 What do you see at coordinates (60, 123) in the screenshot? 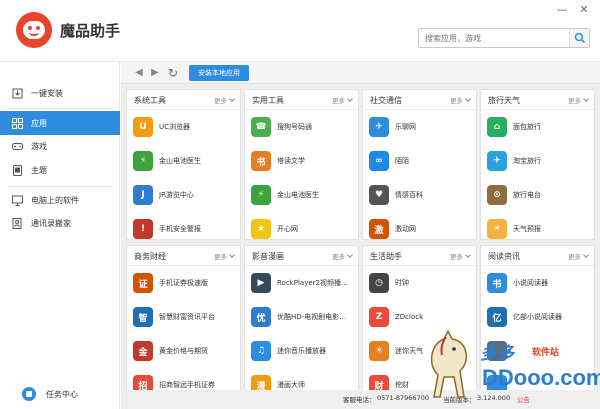
I see `sidebar-item-apps: 应用` at bounding box center [60, 123].